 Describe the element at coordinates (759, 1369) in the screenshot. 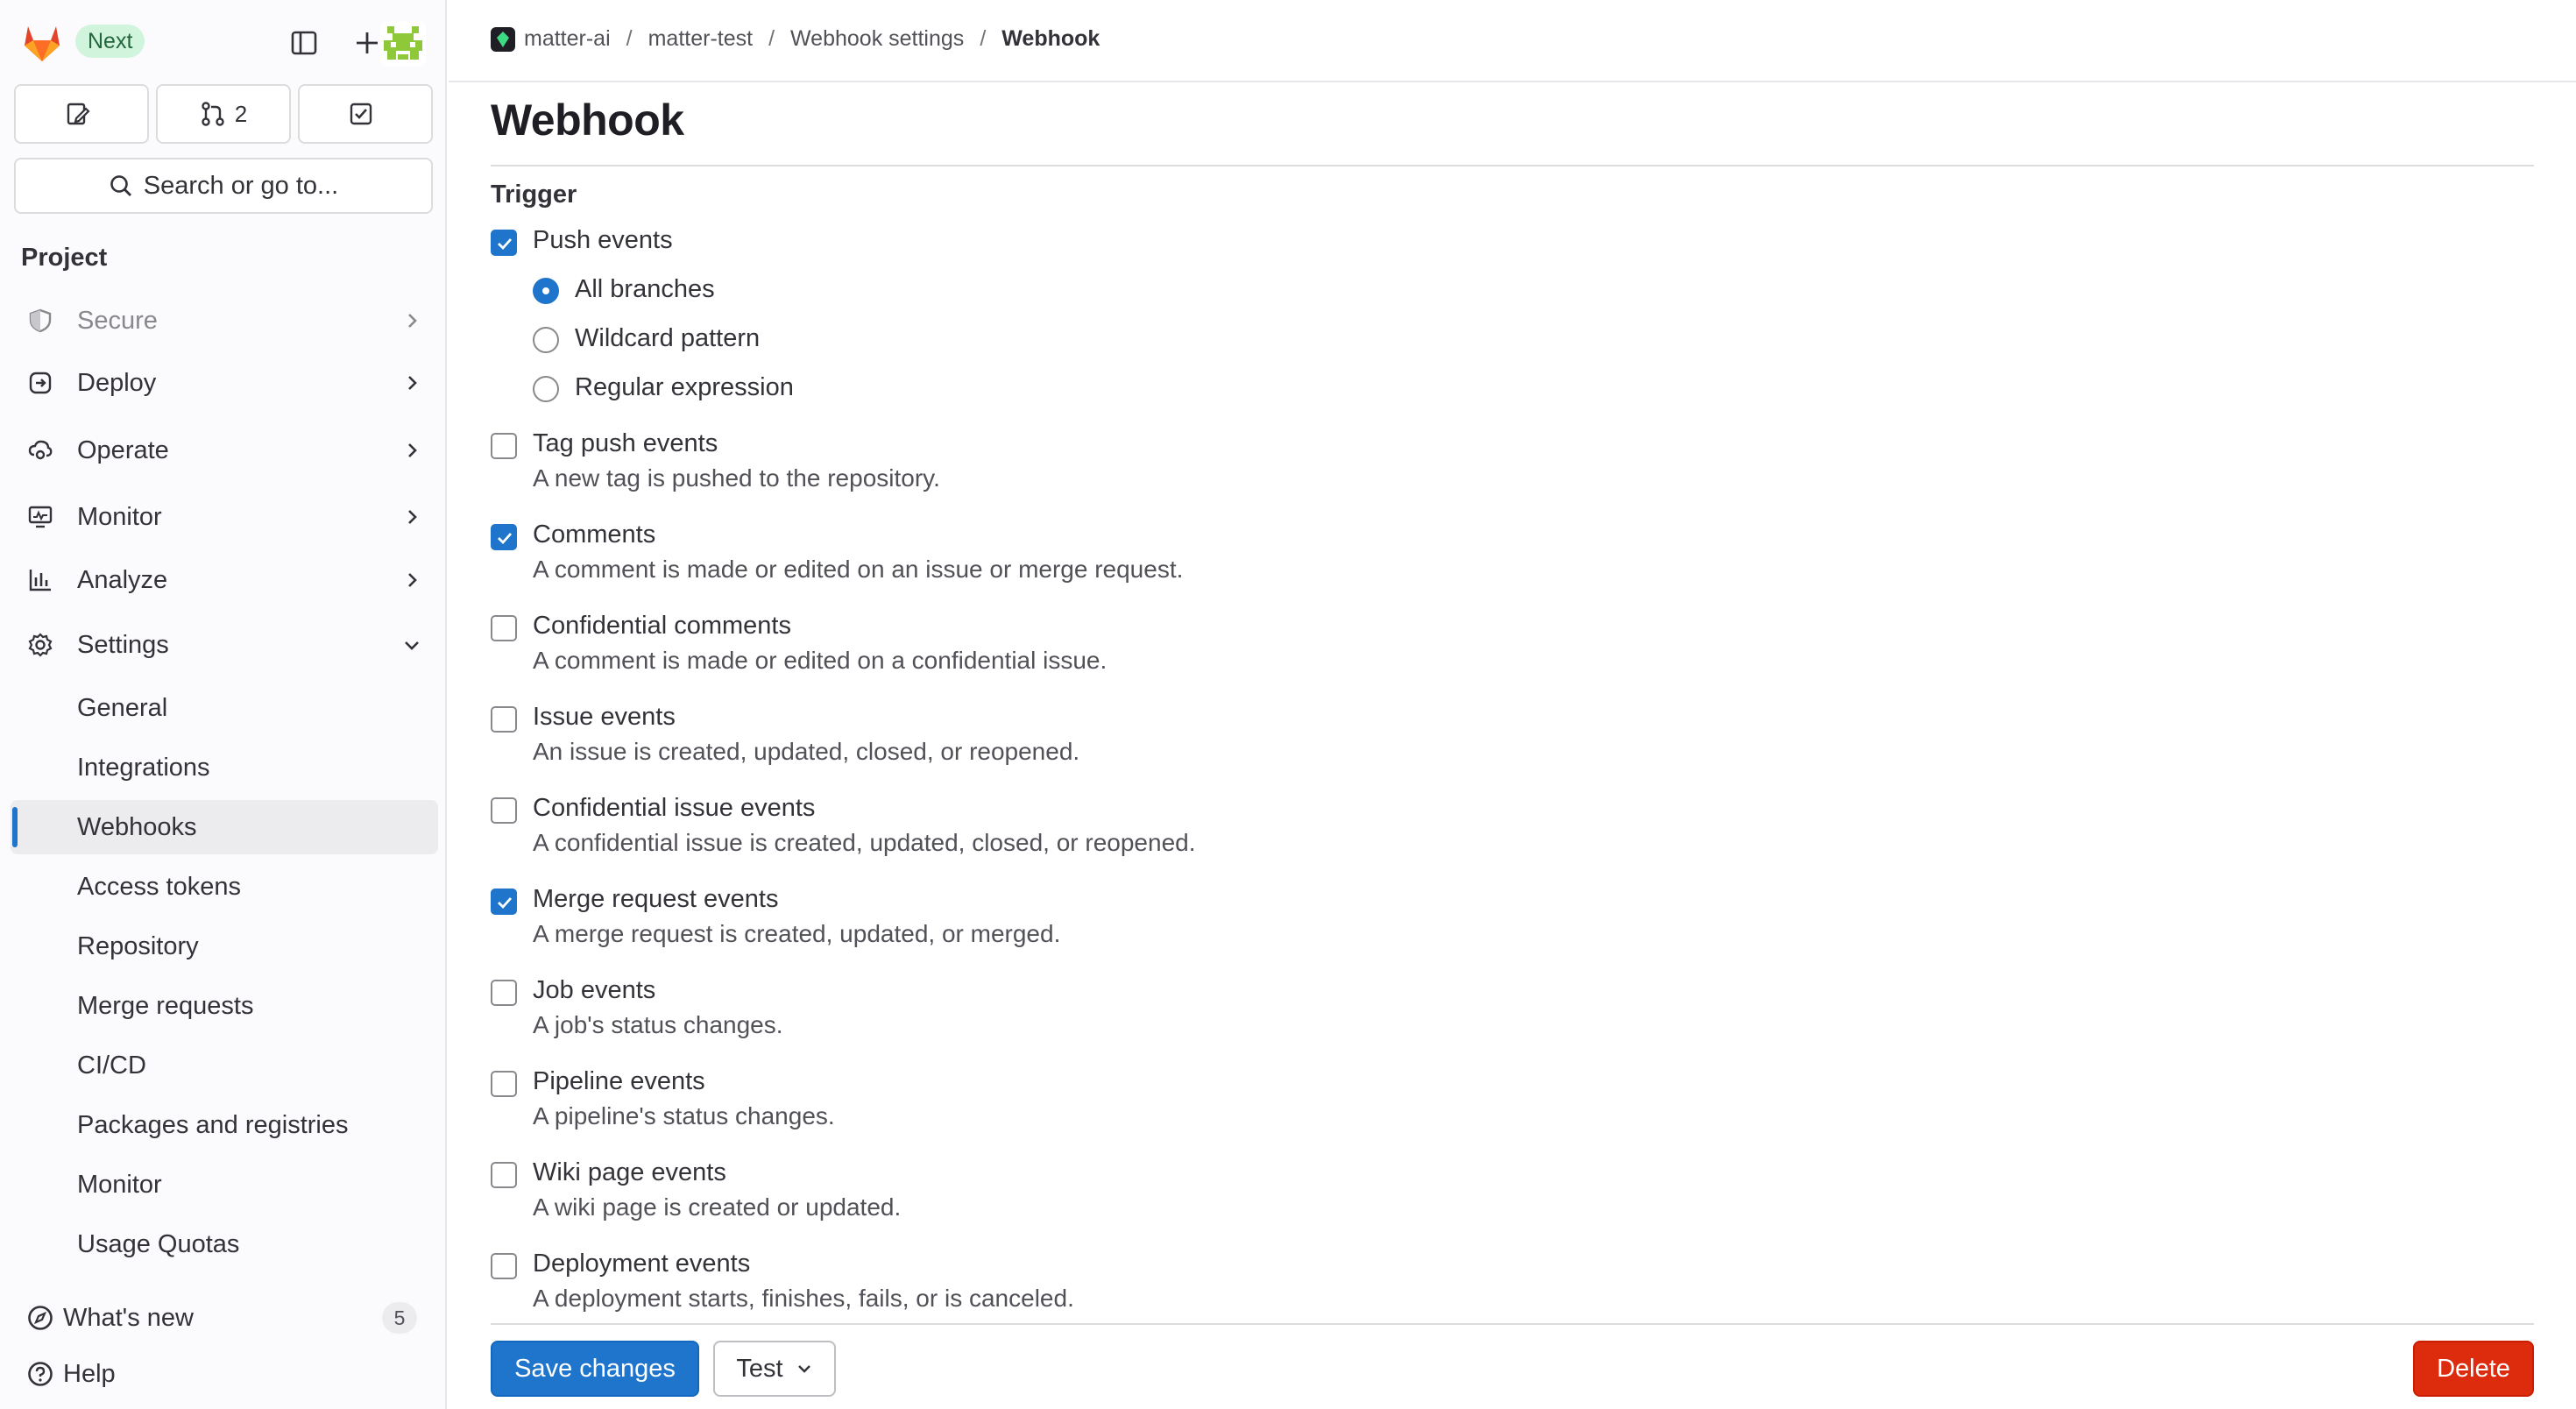

I see `test-button-label: Test` at that location.